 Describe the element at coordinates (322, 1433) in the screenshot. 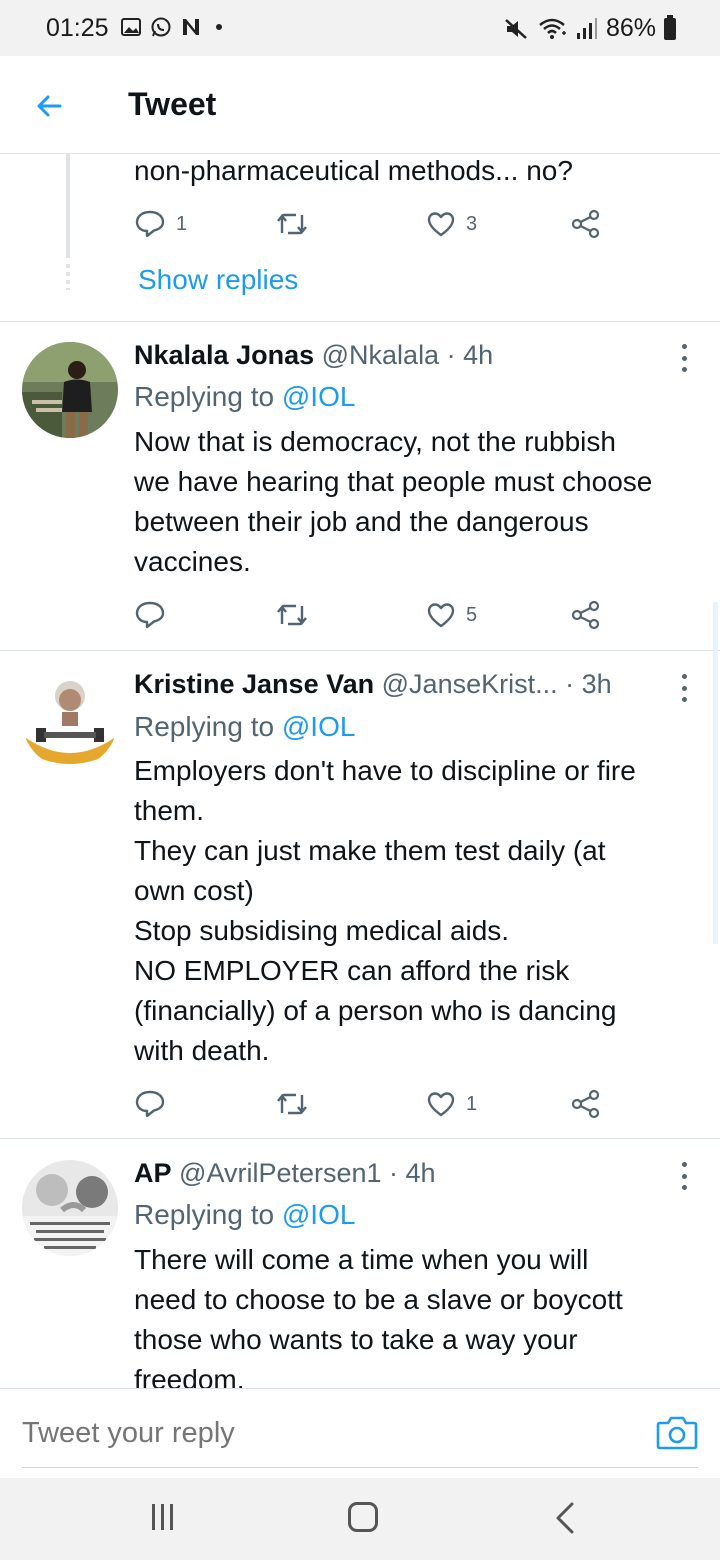

I see `tweet-reply-input` at that location.